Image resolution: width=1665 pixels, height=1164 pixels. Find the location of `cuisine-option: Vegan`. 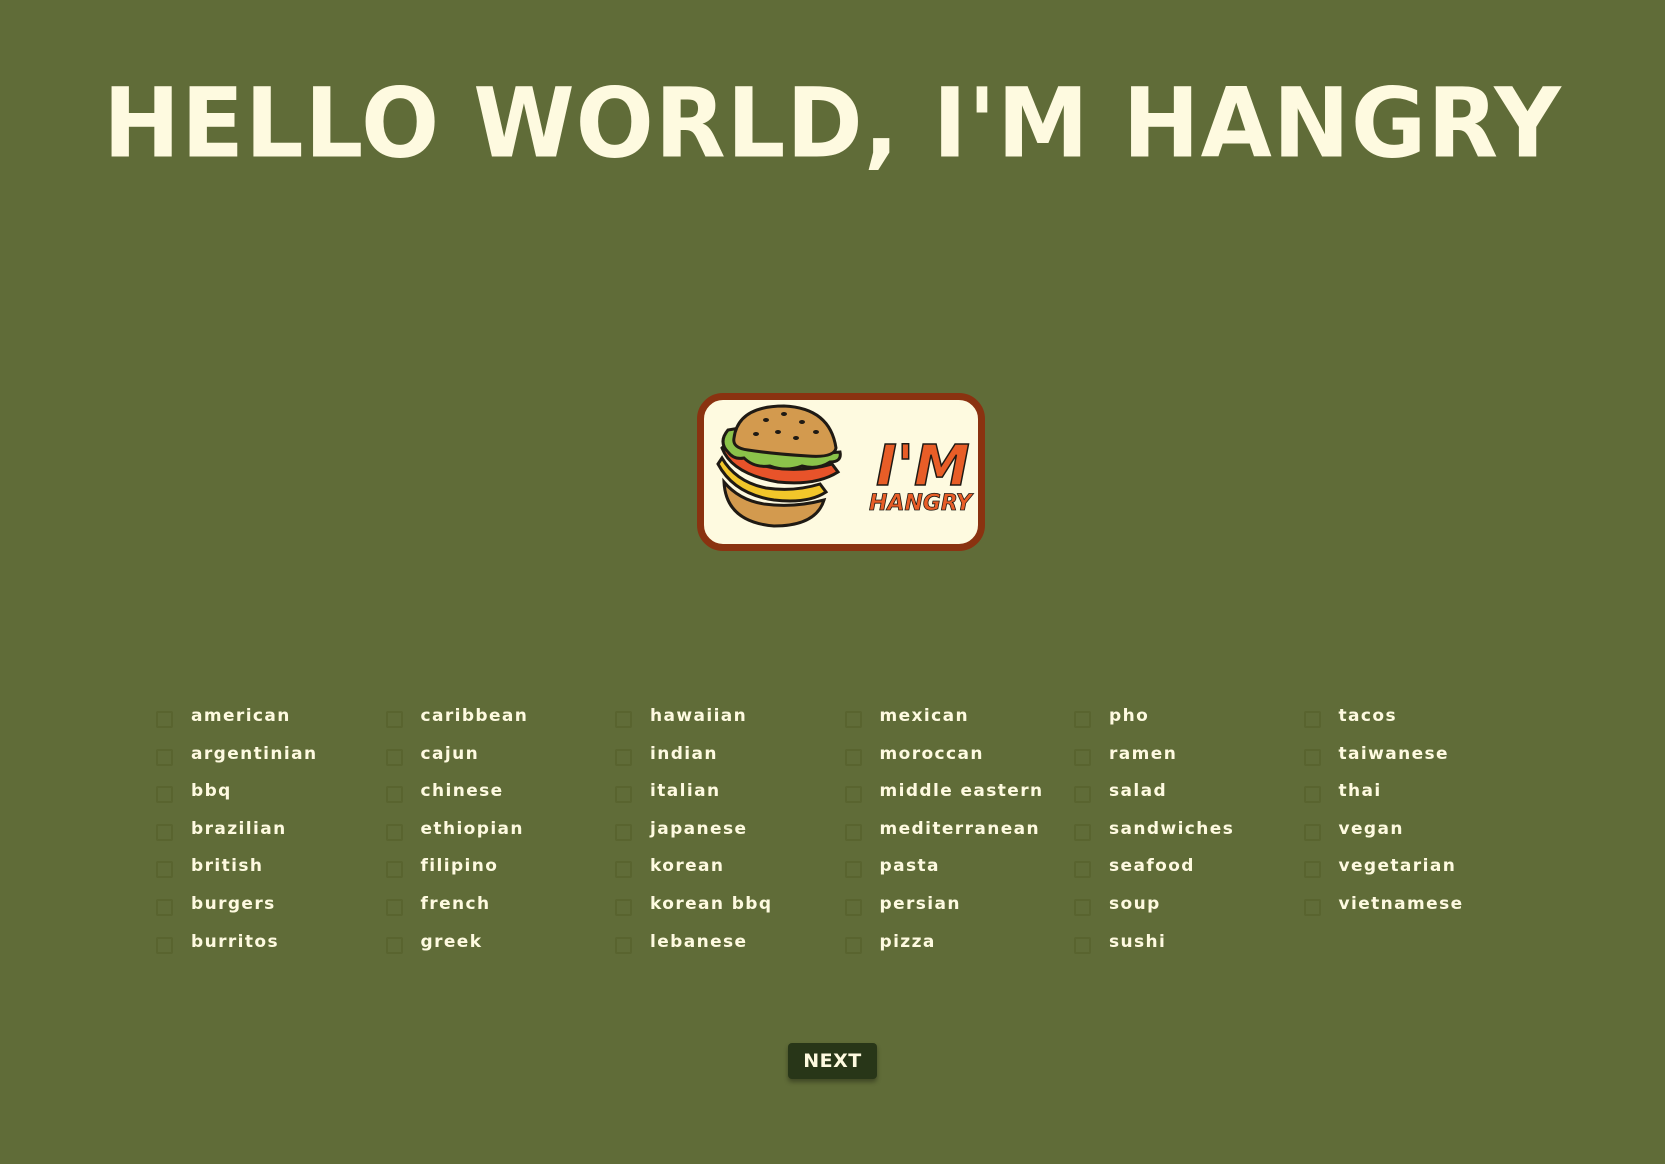

cuisine-option: Vegan is located at coordinates (1418, 836).